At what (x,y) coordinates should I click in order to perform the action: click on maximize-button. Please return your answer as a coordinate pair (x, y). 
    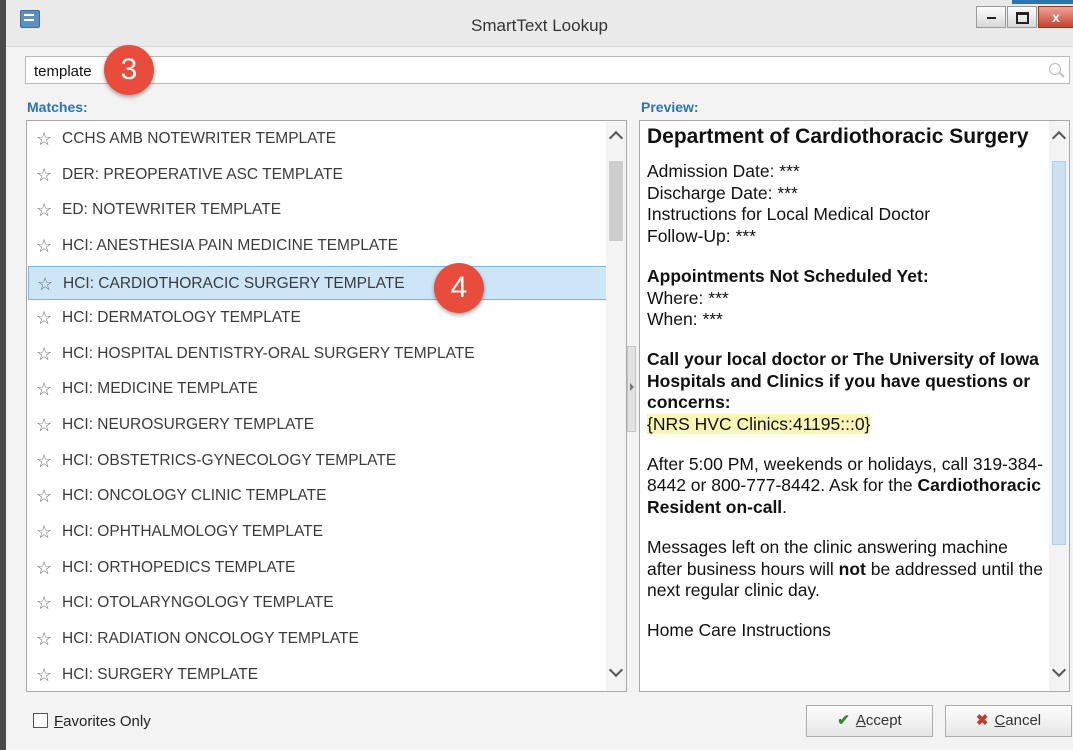
    Looking at the image, I should click on (1022, 17).